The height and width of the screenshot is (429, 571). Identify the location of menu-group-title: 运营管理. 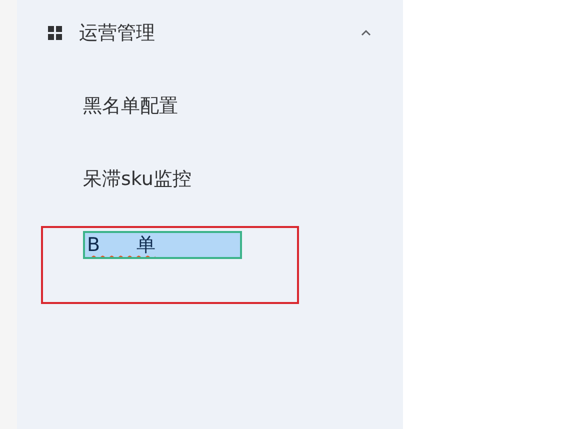
(219, 33).